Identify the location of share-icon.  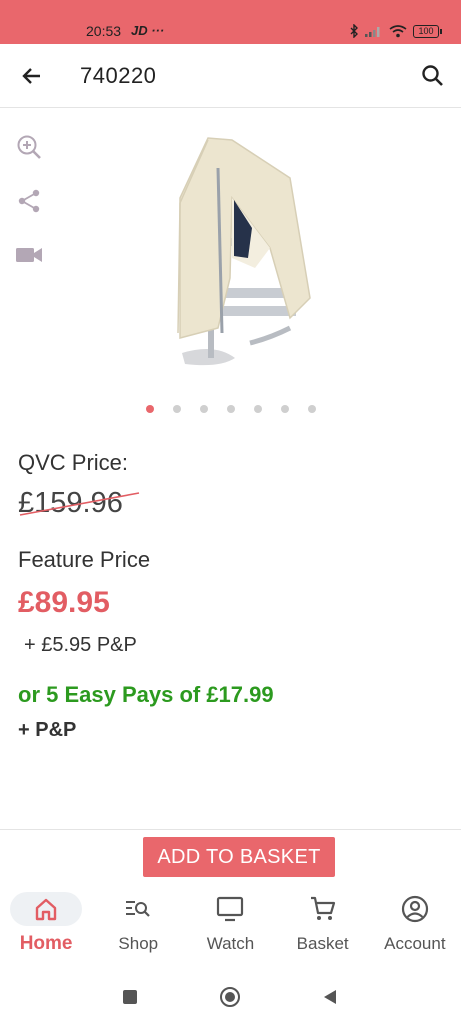
(29, 201).